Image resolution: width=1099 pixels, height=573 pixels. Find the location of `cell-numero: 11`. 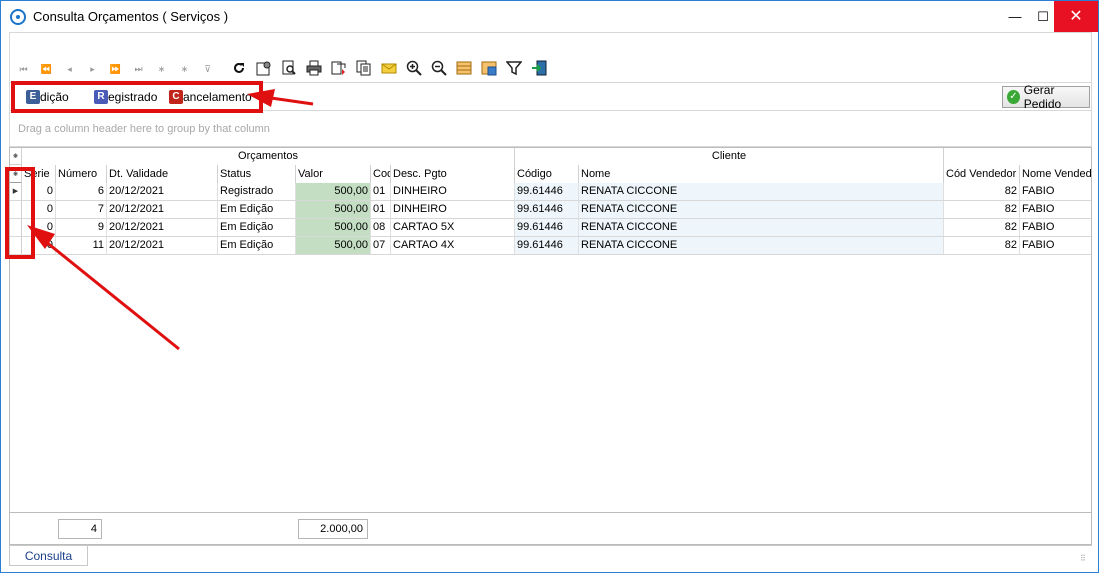

cell-numero: 11 is located at coordinates (81, 245).